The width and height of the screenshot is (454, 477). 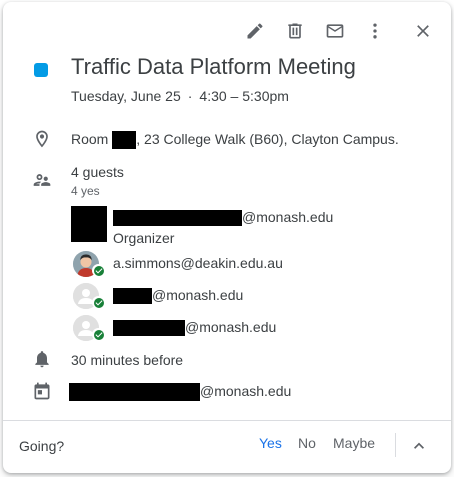 What do you see at coordinates (97, 172) in the screenshot?
I see `guest-count: 4 guests` at bounding box center [97, 172].